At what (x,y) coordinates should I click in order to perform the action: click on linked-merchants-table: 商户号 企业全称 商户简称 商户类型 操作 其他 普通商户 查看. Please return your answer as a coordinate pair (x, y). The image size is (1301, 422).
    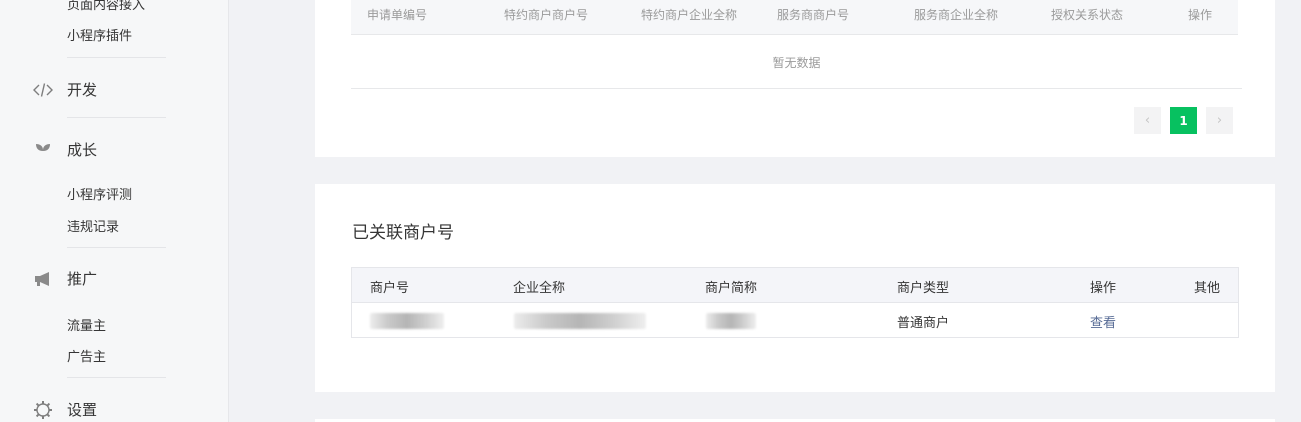
    Looking at the image, I should click on (795, 302).